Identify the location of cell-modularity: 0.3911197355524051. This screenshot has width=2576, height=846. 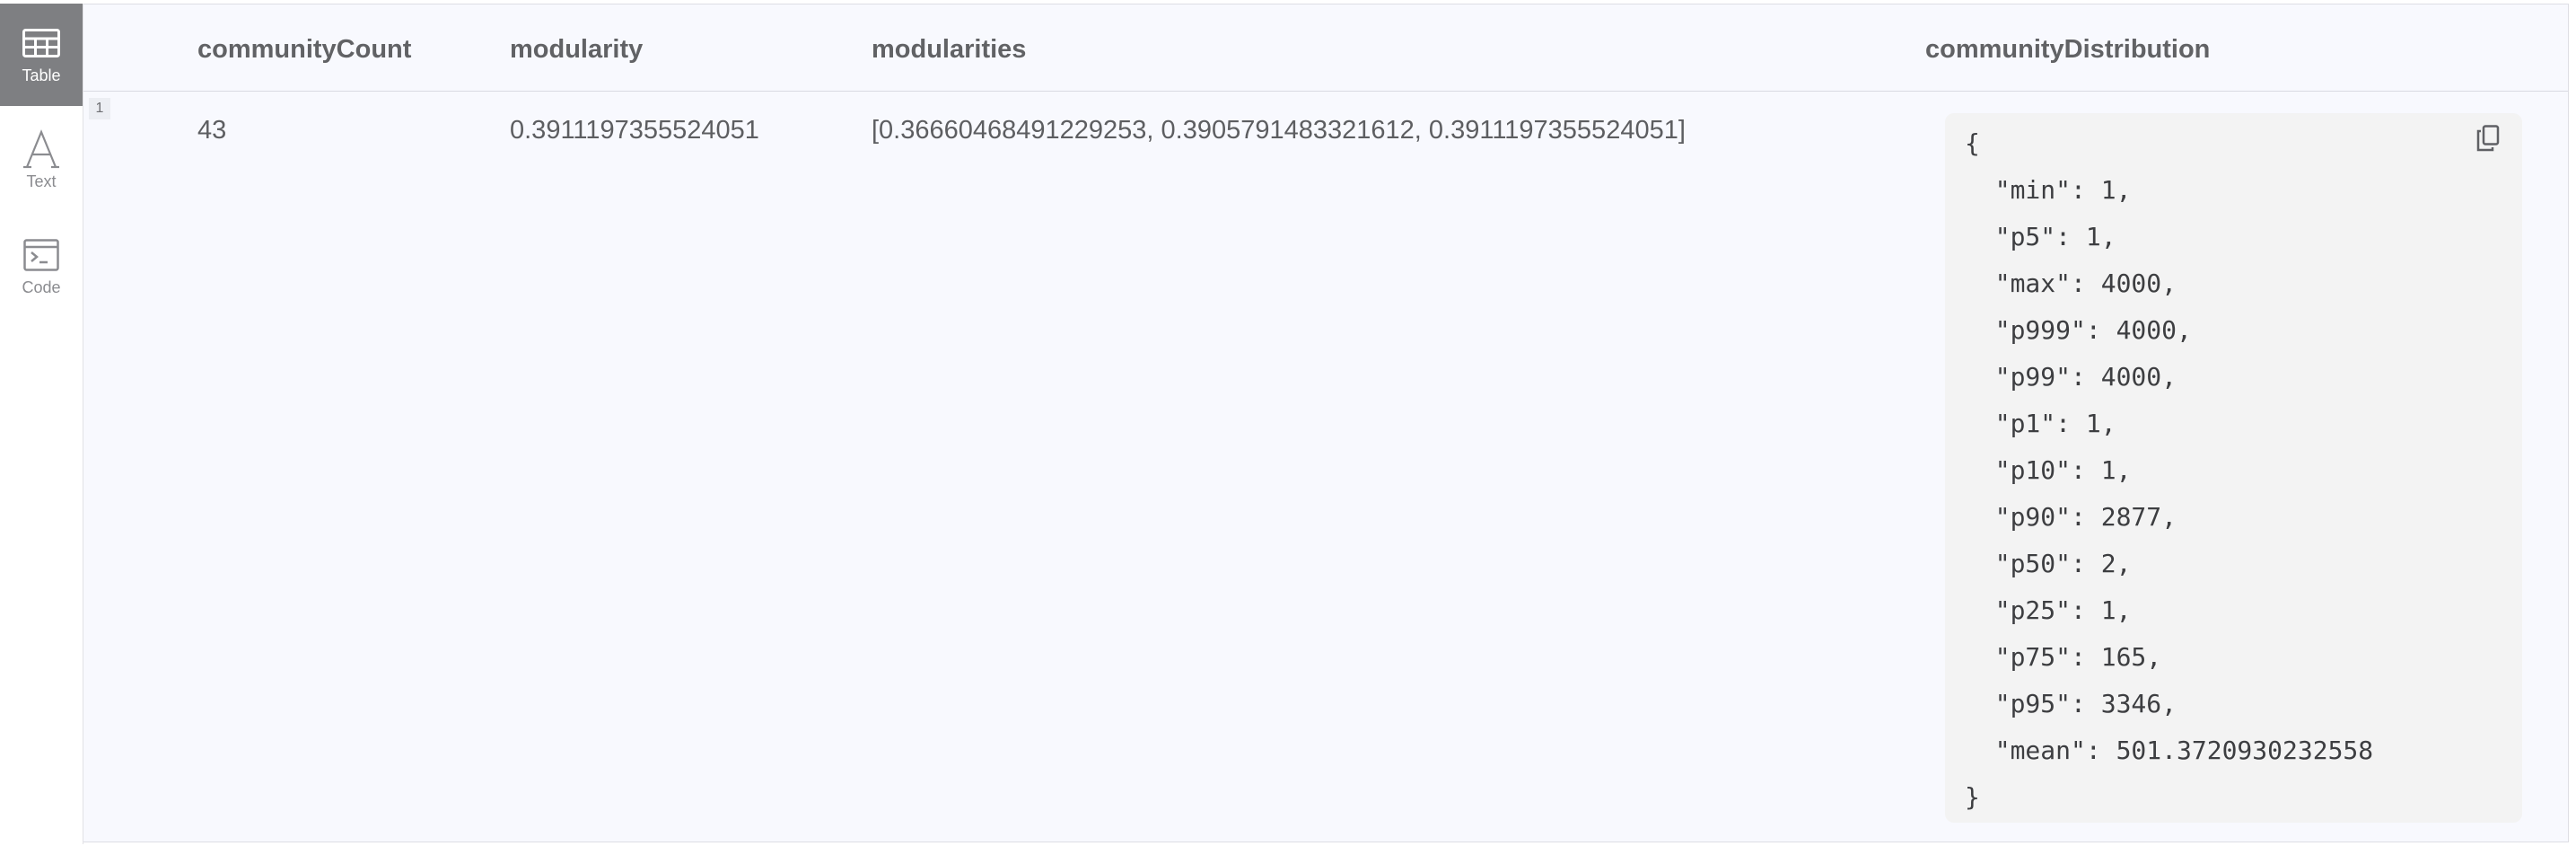
(634, 130).